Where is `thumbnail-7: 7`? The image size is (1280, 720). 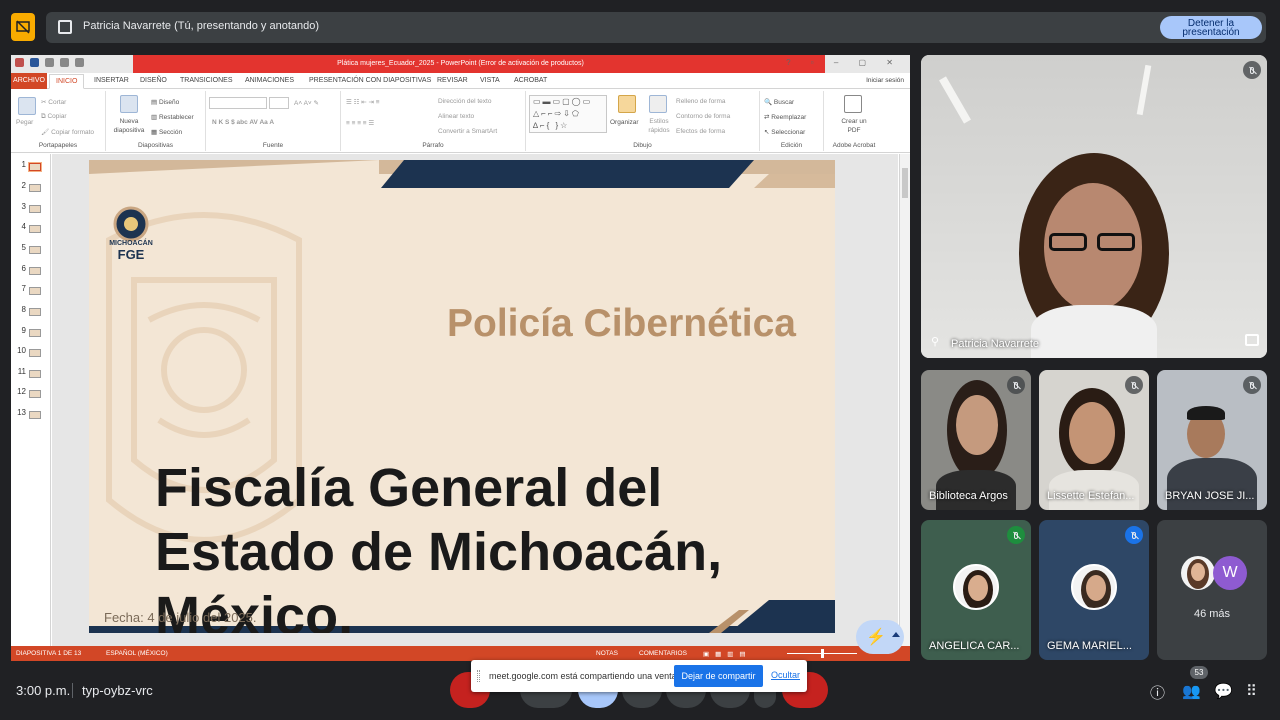
thumbnail-7: 7 is located at coordinates (31, 291).